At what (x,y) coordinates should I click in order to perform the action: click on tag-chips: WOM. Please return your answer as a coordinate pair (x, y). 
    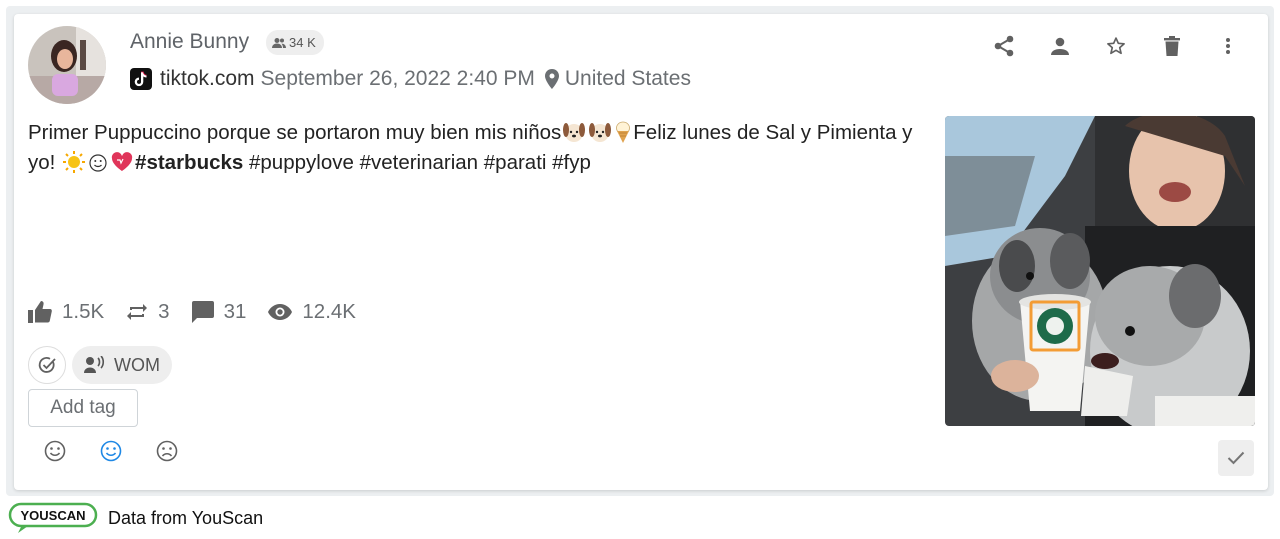
    Looking at the image, I should click on (100, 365).